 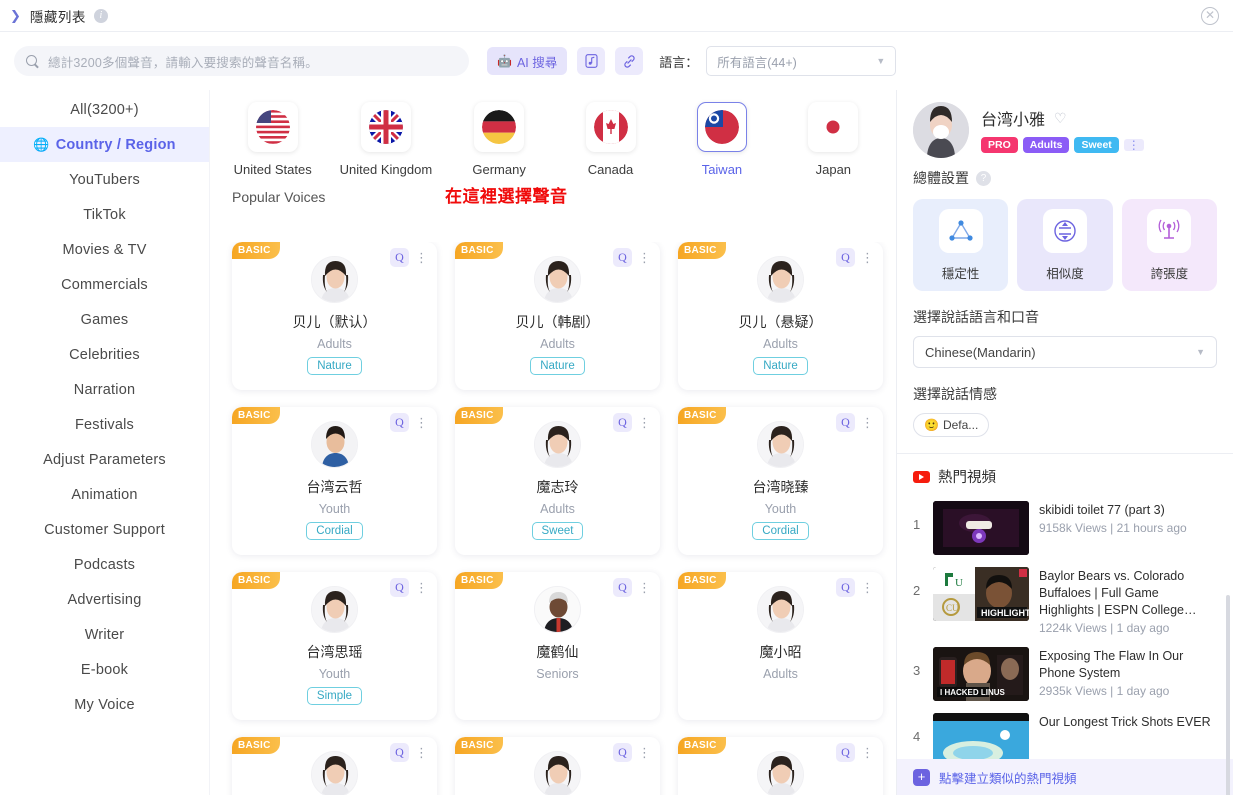 What do you see at coordinates (1065, 352) in the screenshot?
I see `language-select: Chinese(Mandarin) ▼` at bounding box center [1065, 352].